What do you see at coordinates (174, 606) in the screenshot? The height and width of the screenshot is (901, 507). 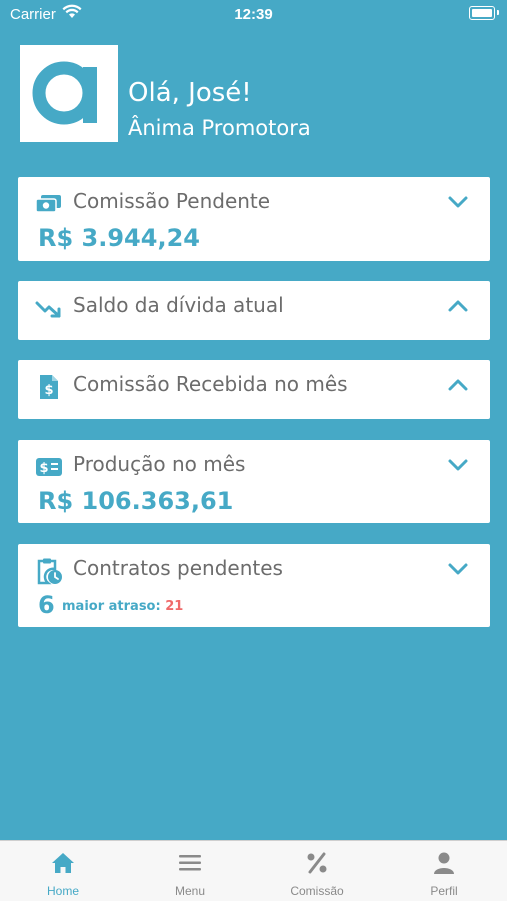 I see `max-delay-value: 21` at bounding box center [174, 606].